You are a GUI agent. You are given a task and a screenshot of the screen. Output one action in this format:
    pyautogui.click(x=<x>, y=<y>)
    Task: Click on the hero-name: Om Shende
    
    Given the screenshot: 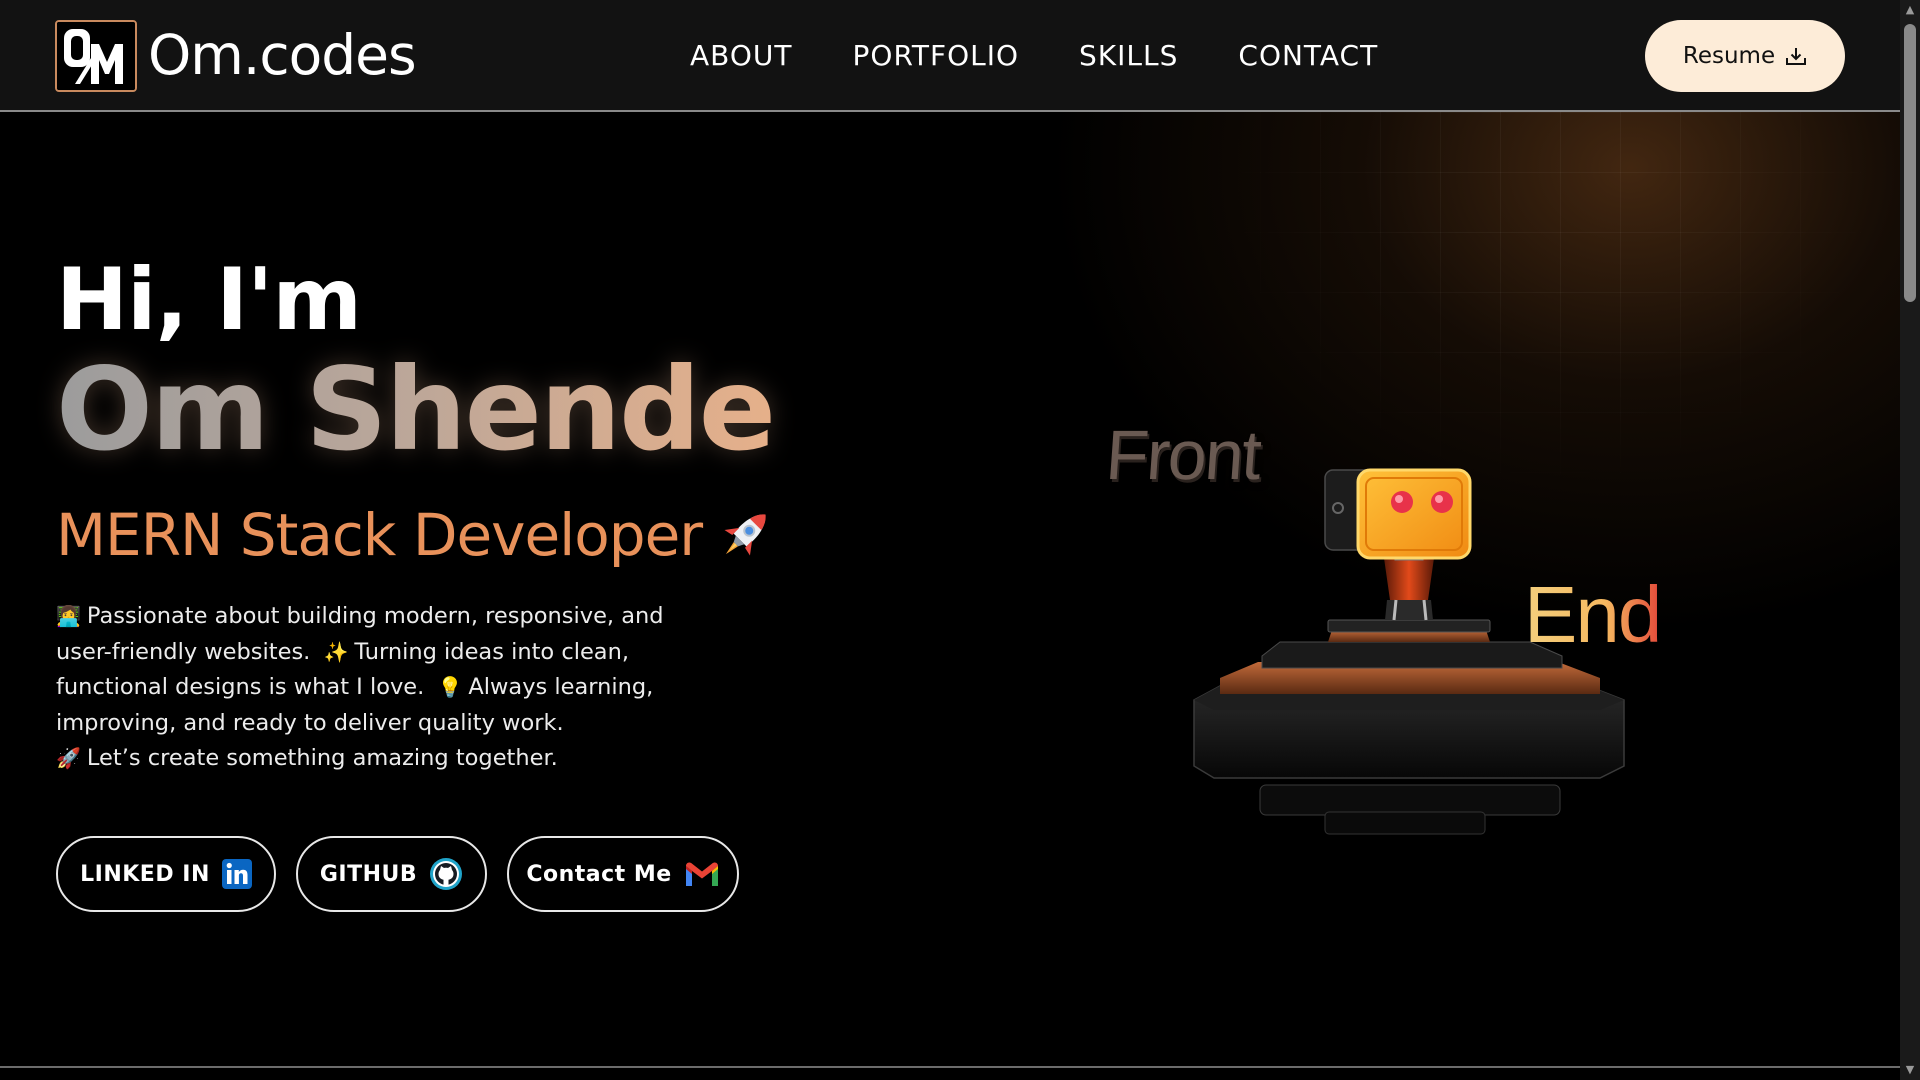 What is the action you would take?
    pyautogui.click(x=416, y=409)
    